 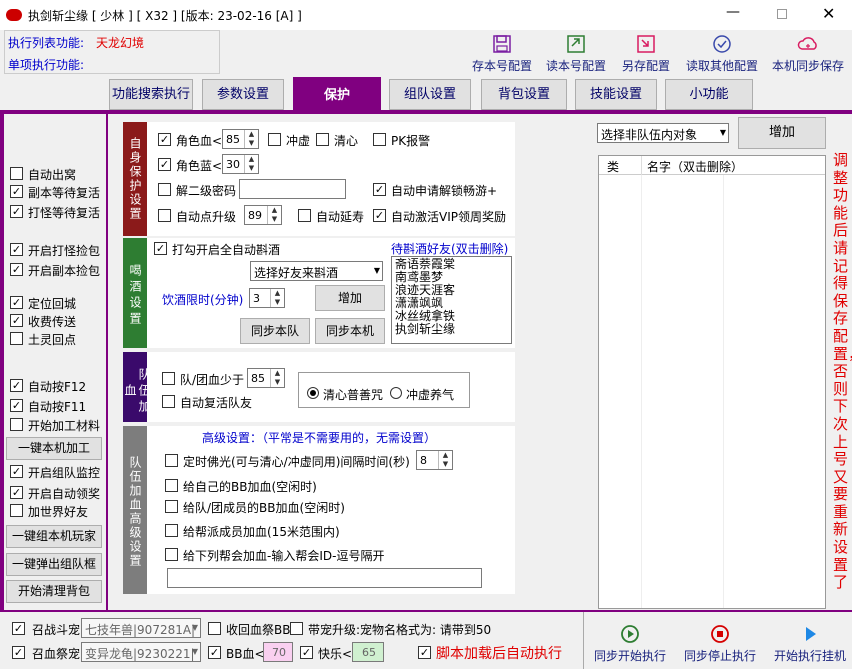 I want to click on bb-hp-input: 70, so click(x=278, y=652).